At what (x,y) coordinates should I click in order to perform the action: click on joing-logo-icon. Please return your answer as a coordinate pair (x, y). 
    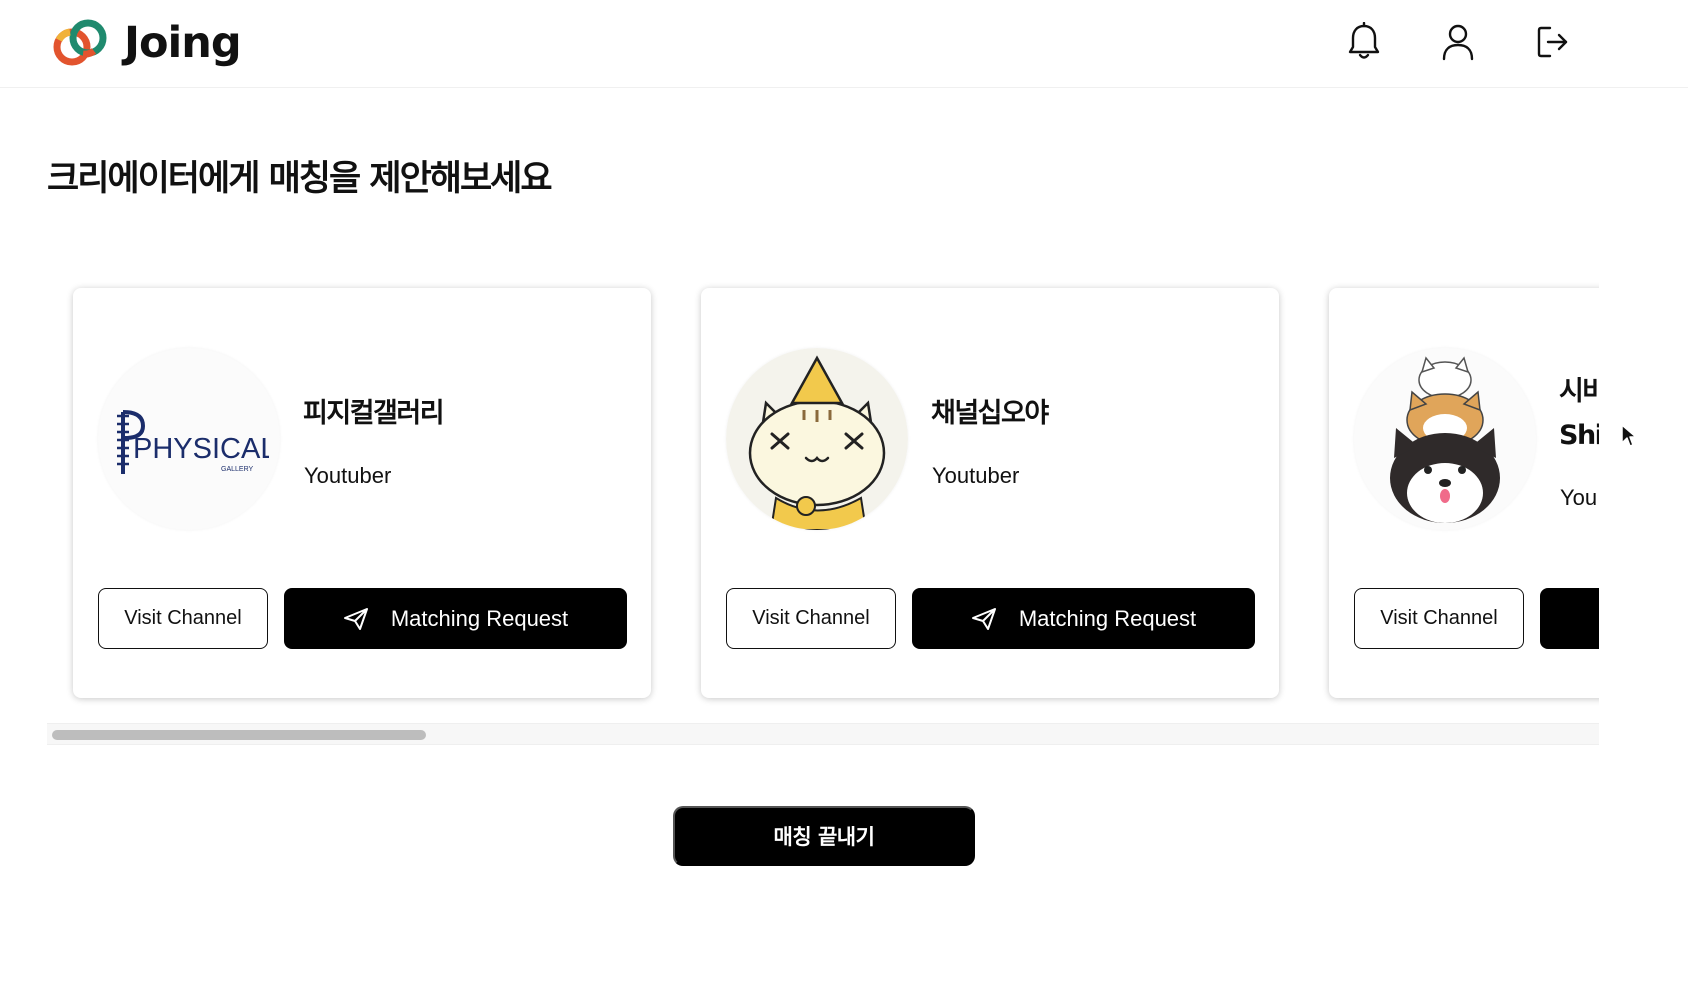
    Looking at the image, I should click on (80, 42).